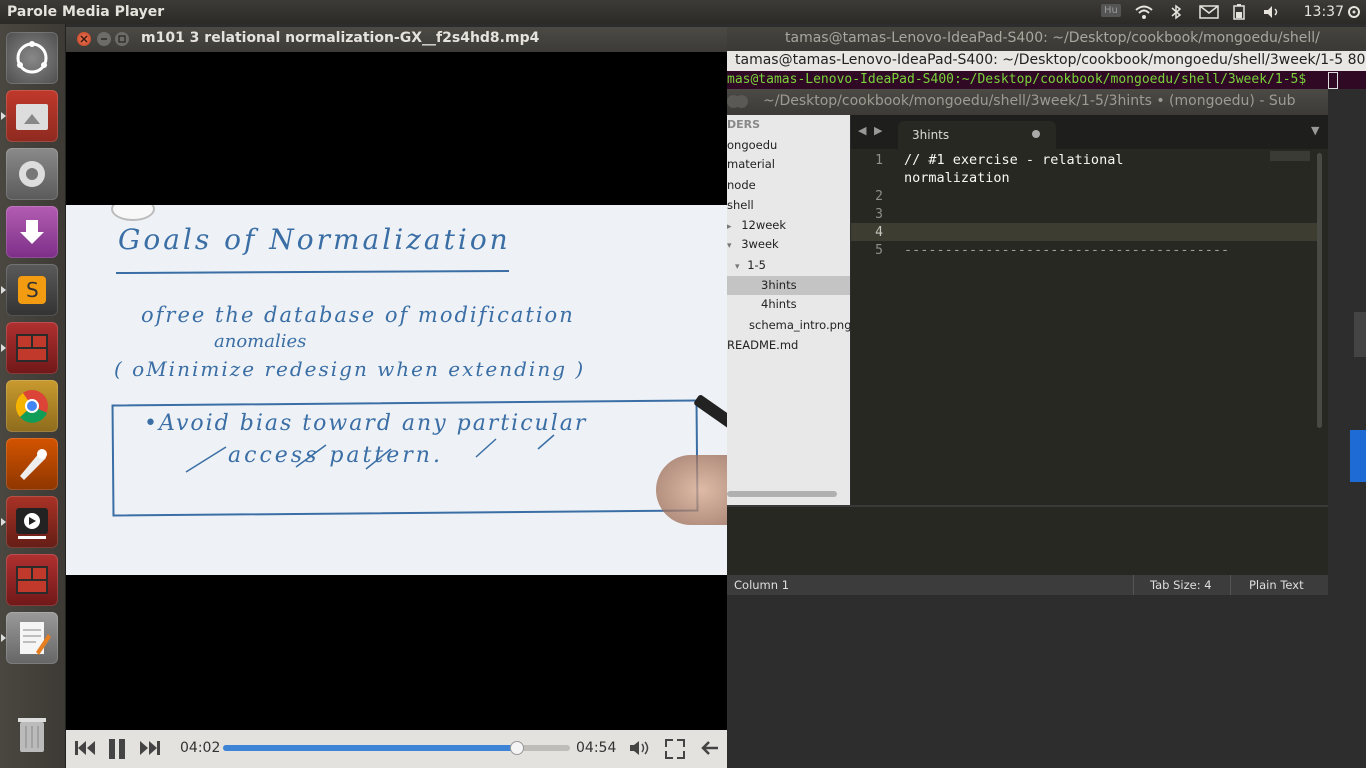 Image resolution: width=1366 pixels, height=768 pixels. Describe the element at coordinates (1319, 290) in the screenshot. I see `editor-scrollbar` at that location.